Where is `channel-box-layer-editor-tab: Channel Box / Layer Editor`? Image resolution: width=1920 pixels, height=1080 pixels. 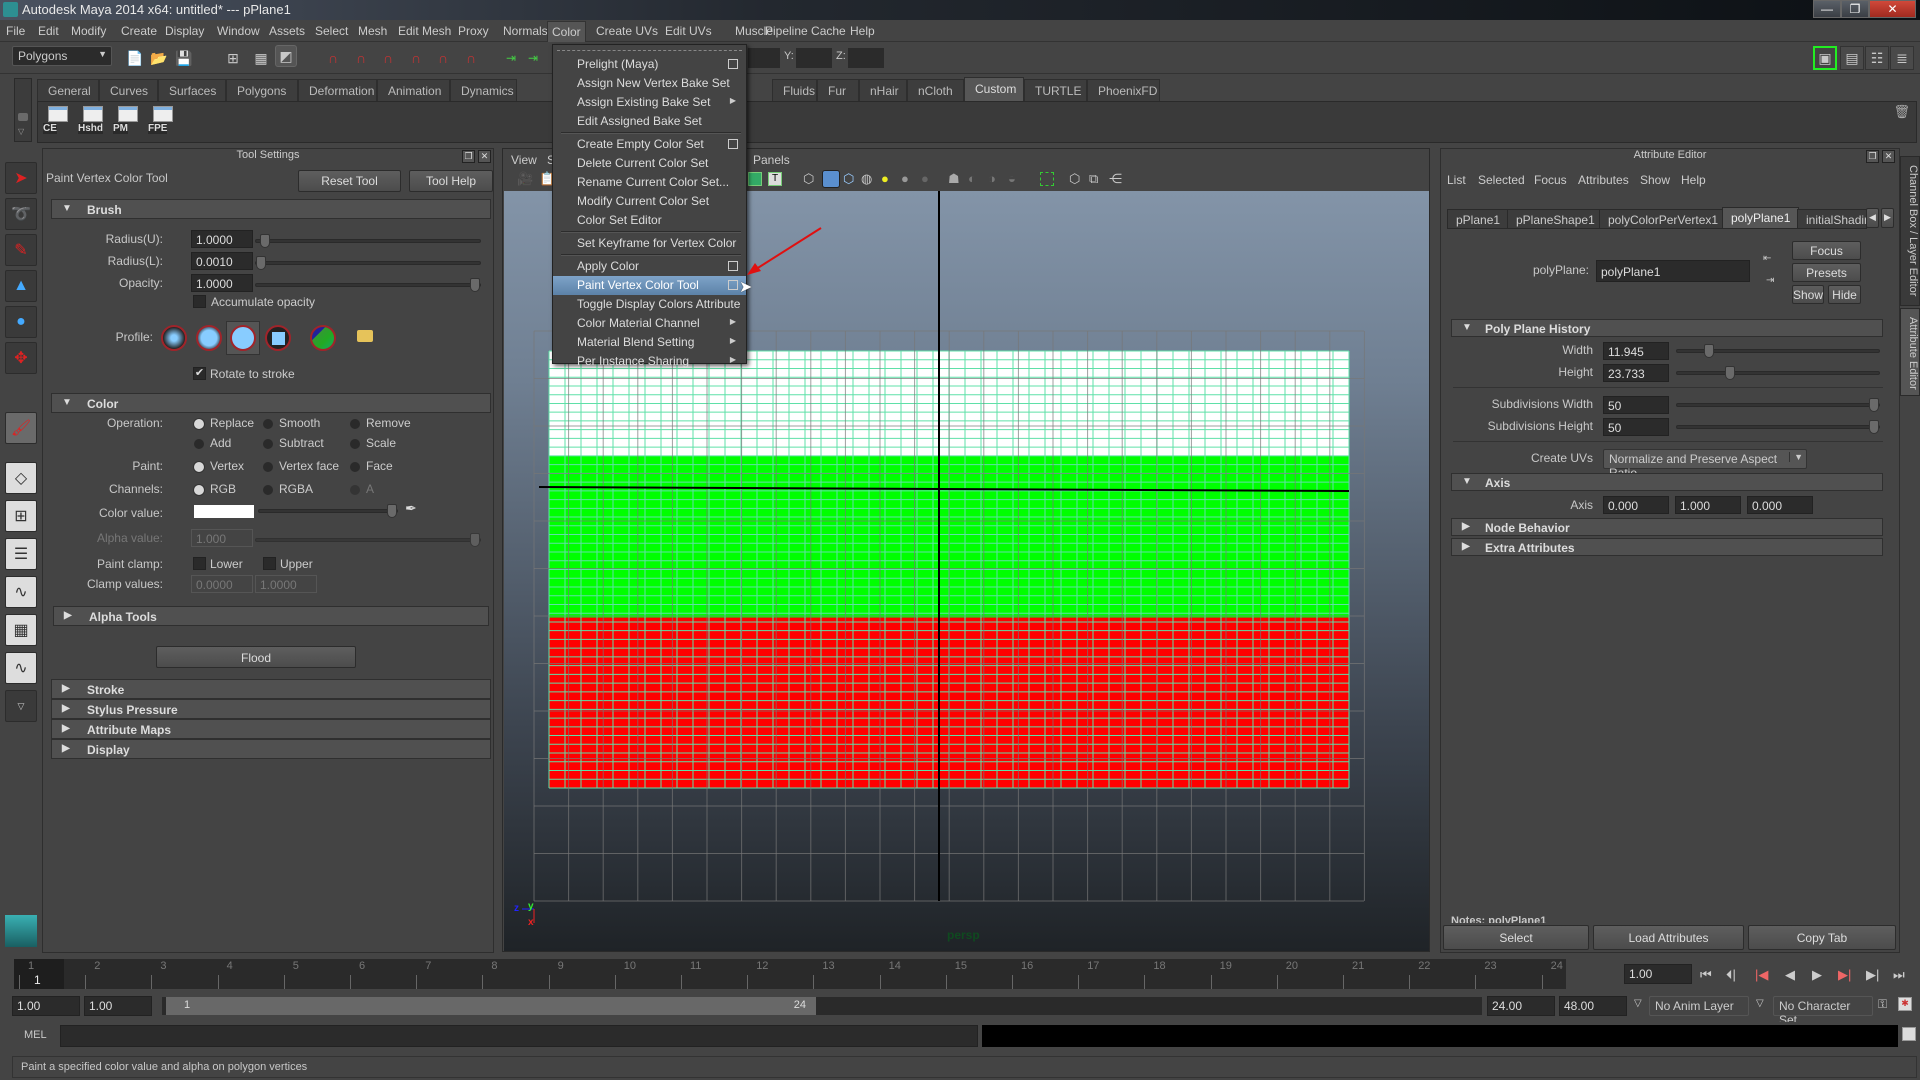 channel-box-layer-editor-tab: Channel Box / Layer Editor is located at coordinates (1910, 231).